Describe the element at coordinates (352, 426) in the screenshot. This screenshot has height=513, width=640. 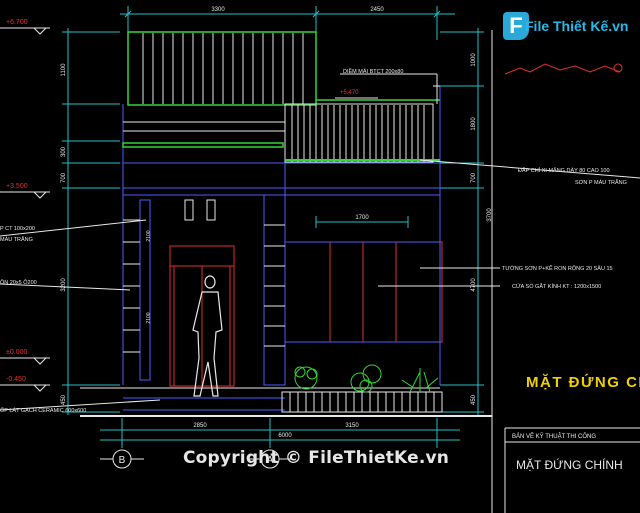
I see `bottom-dim-2: 3150` at that location.